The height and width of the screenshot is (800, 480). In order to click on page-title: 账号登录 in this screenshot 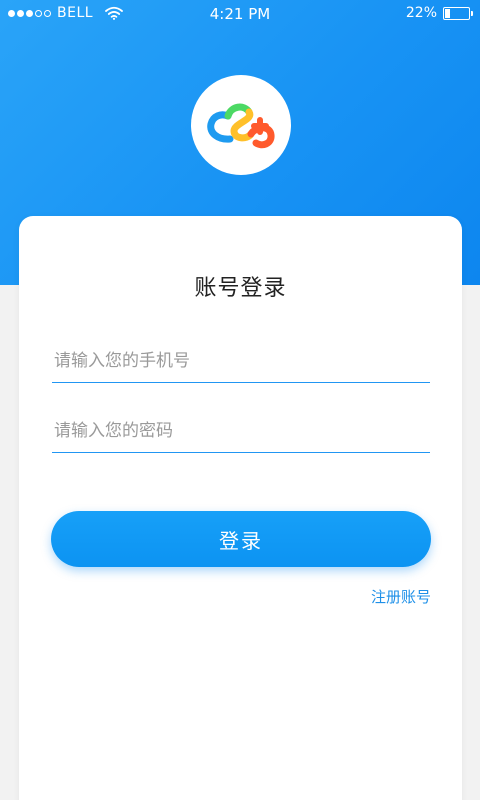, I will do `click(240, 288)`.